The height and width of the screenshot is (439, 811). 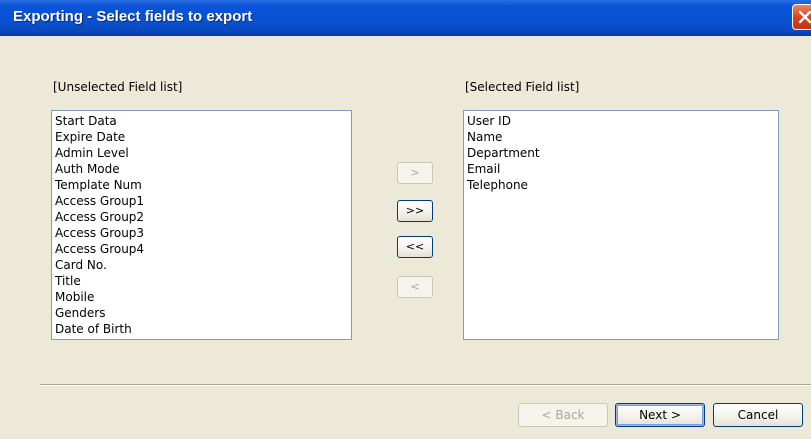 What do you see at coordinates (201, 185) in the screenshot?
I see `list-item: Template Num` at bounding box center [201, 185].